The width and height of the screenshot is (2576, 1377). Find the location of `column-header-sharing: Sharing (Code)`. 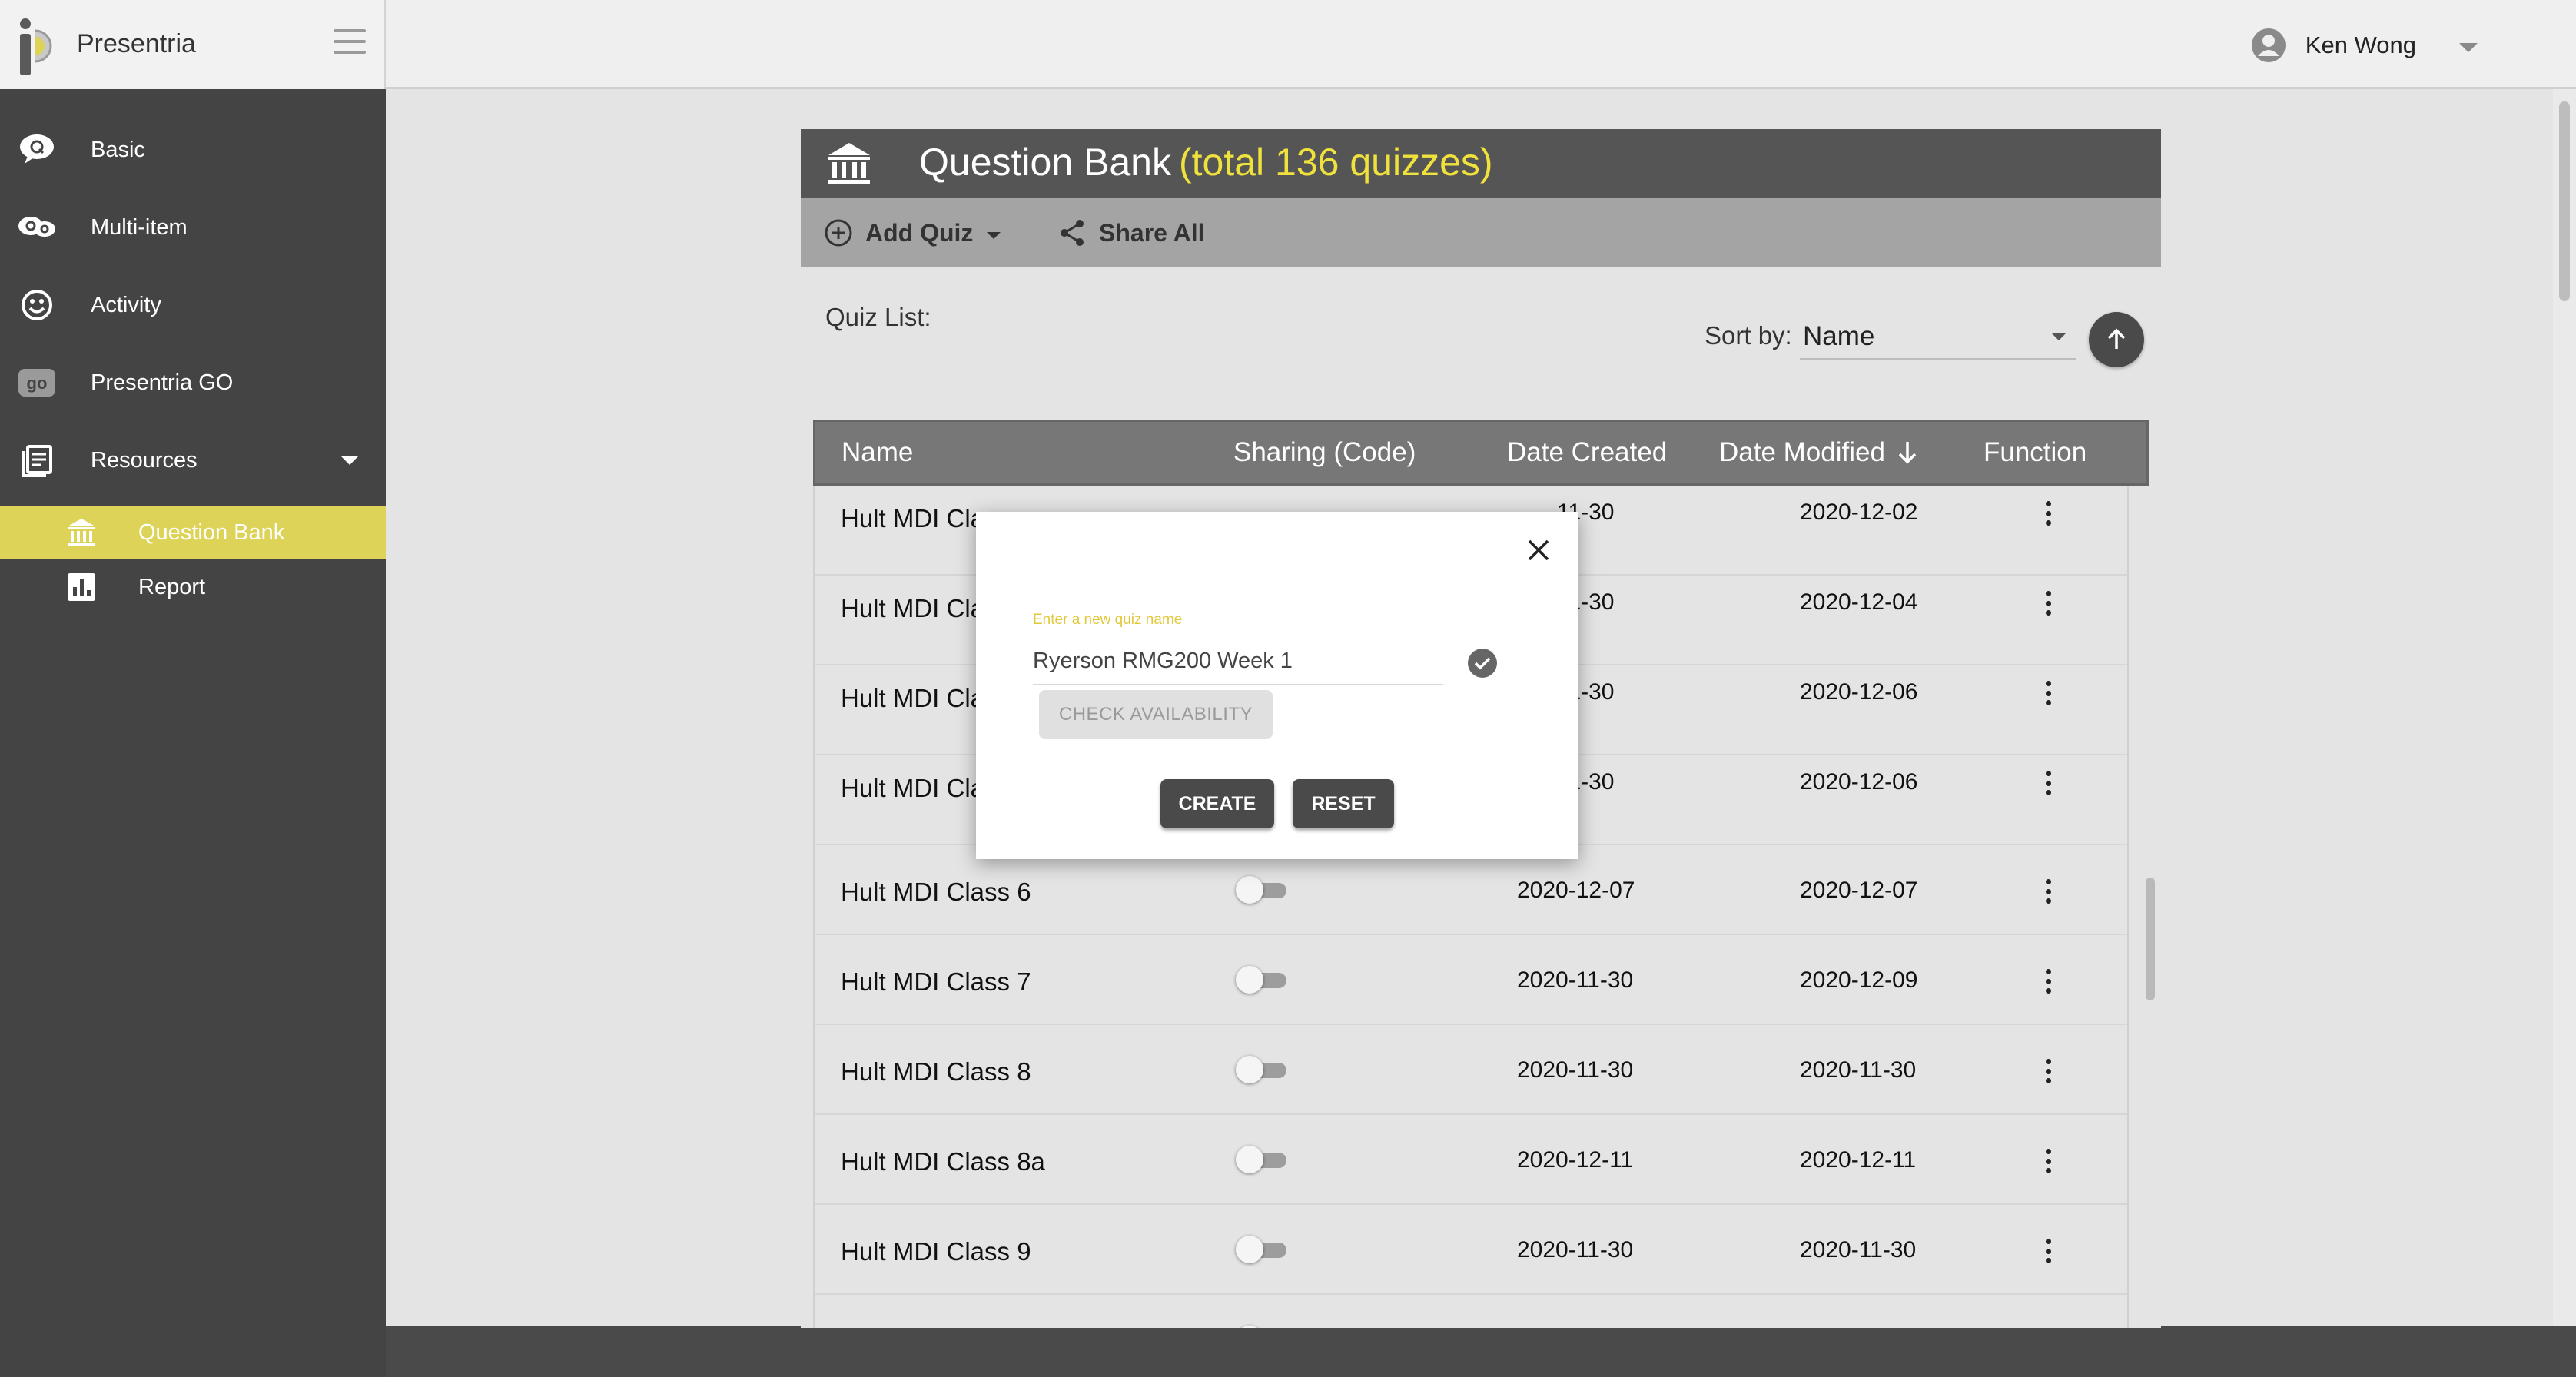

column-header-sharing: Sharing (Code) is located at coordinates (1324, 452).